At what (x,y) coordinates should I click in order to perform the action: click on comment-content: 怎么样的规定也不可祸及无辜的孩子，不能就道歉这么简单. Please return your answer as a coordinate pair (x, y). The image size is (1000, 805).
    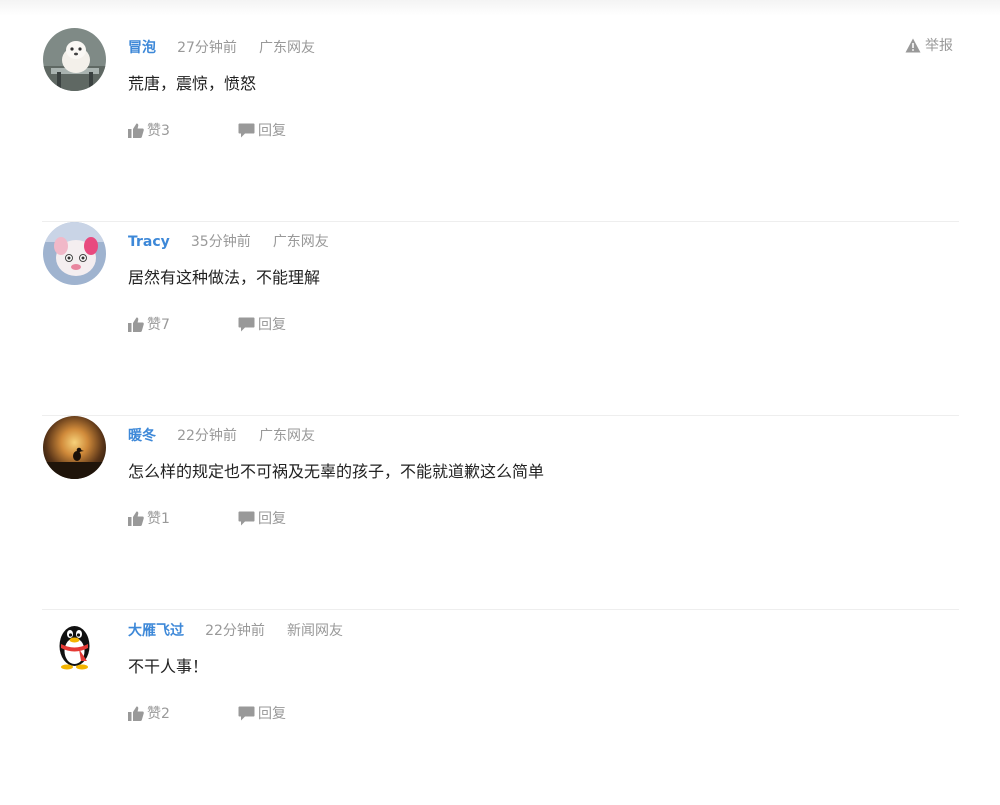
    Looking at the image, I should click on (336, 471).